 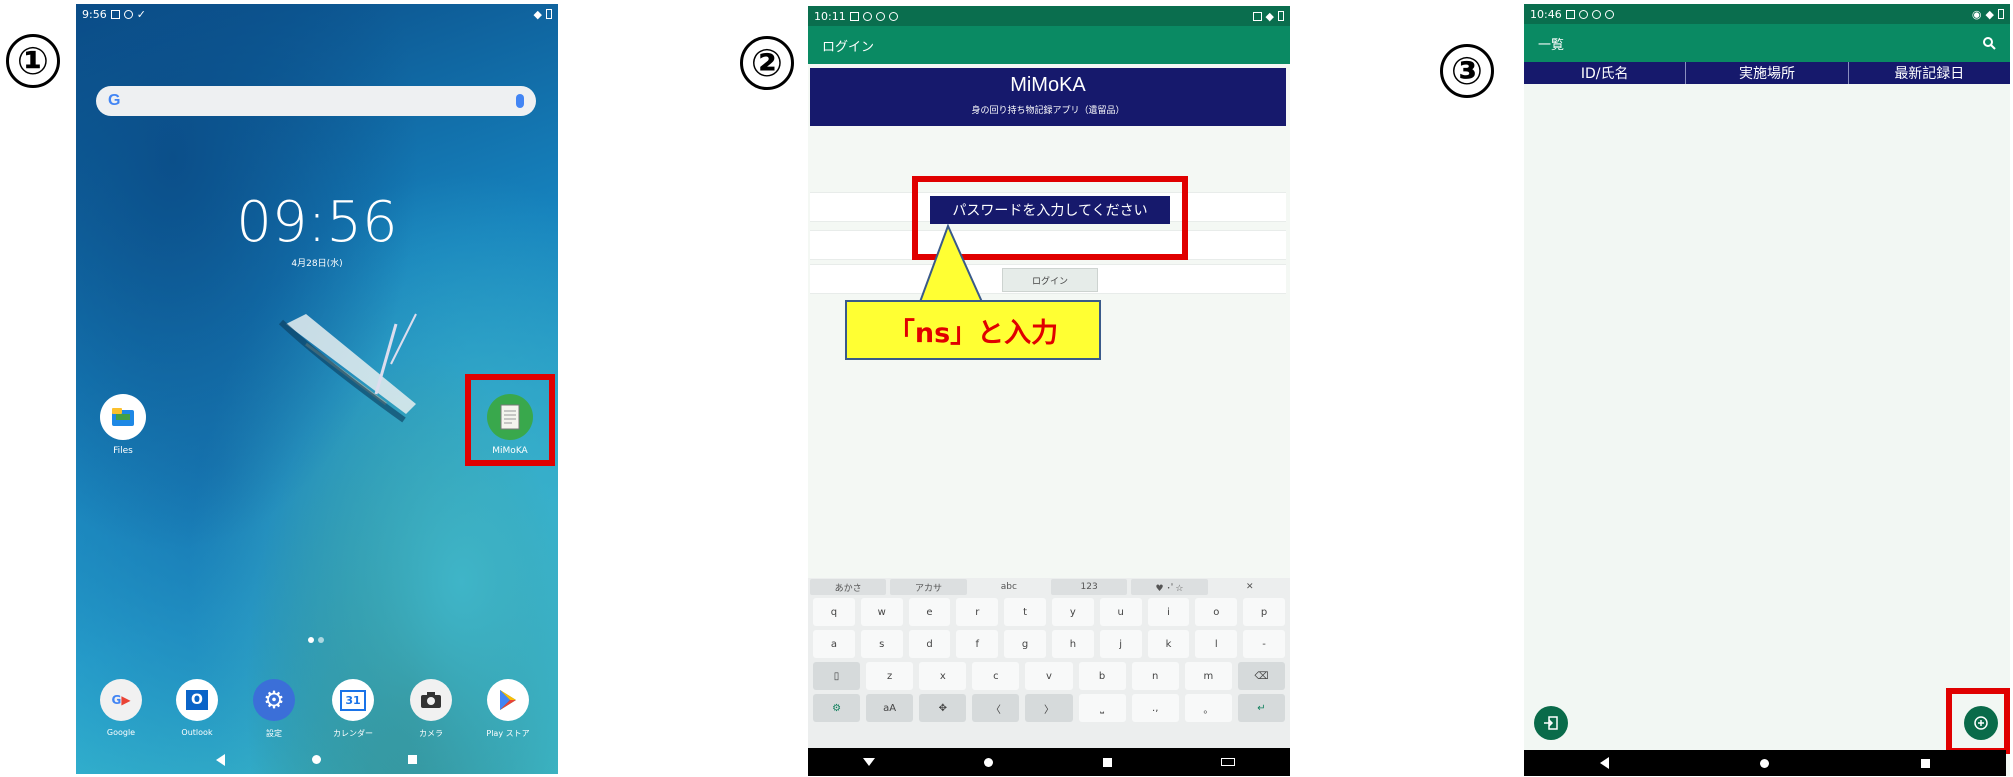 What do you see at coordinates (837, 676) in the screenshot?
I see `key-phone-icon: ▯` at bounding box center [837, 676].